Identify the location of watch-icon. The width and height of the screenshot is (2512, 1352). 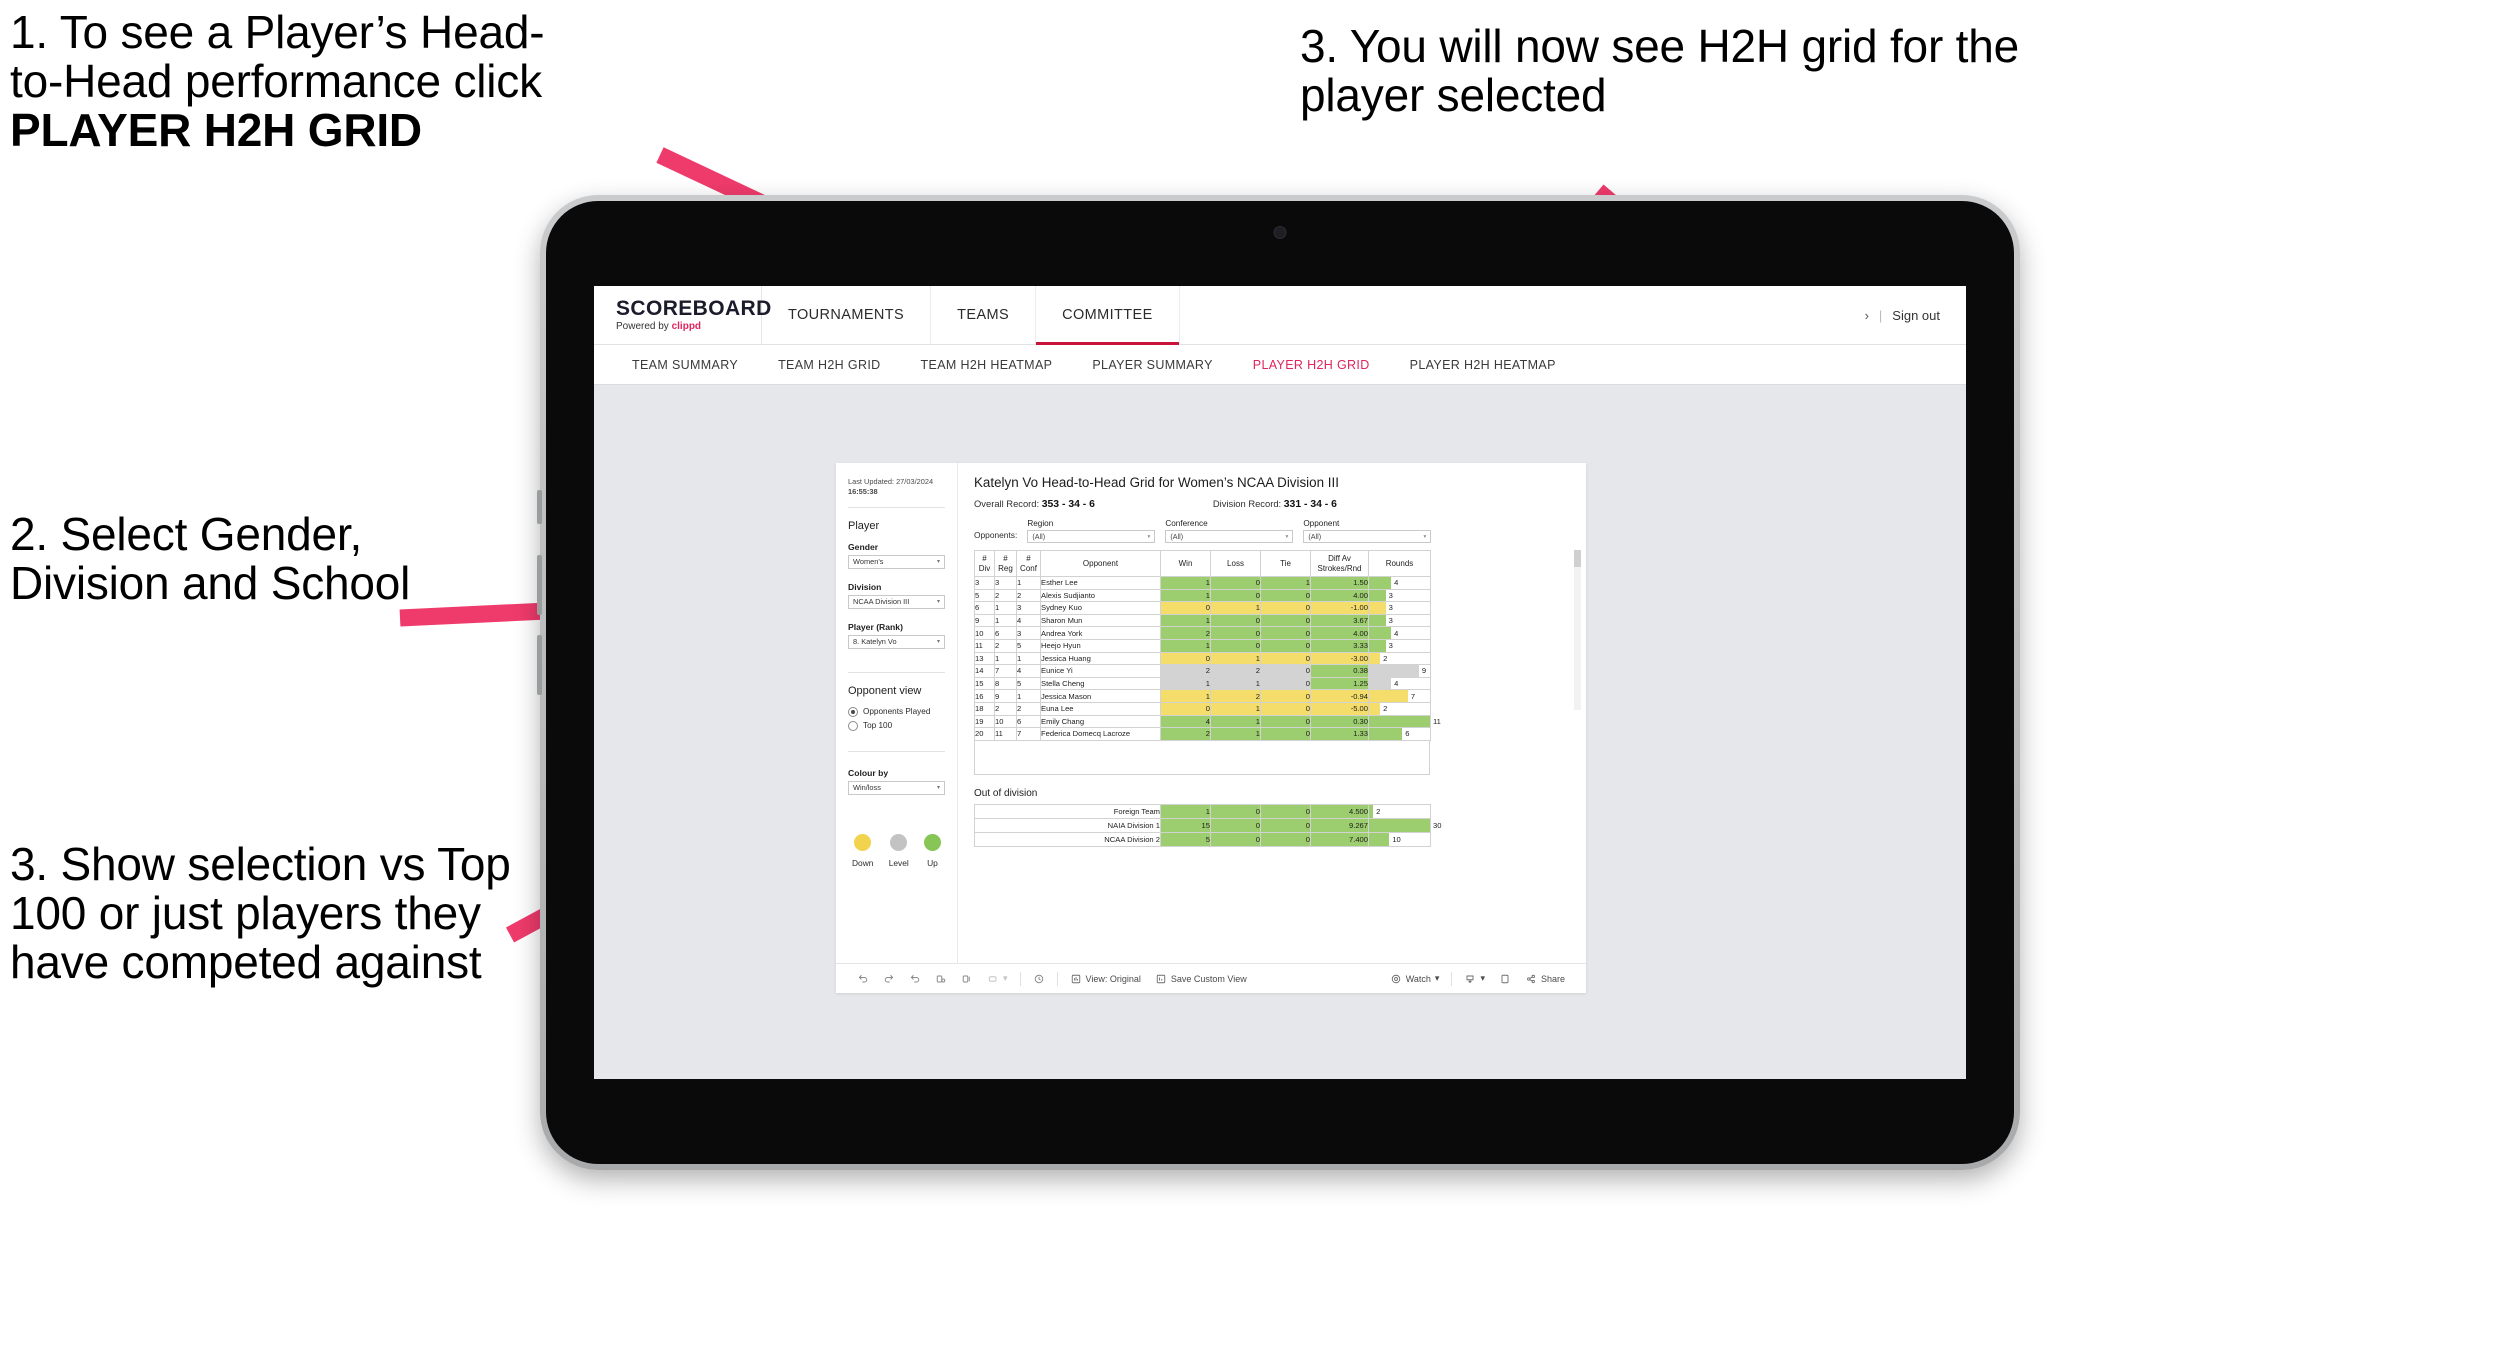
(1396, 979).